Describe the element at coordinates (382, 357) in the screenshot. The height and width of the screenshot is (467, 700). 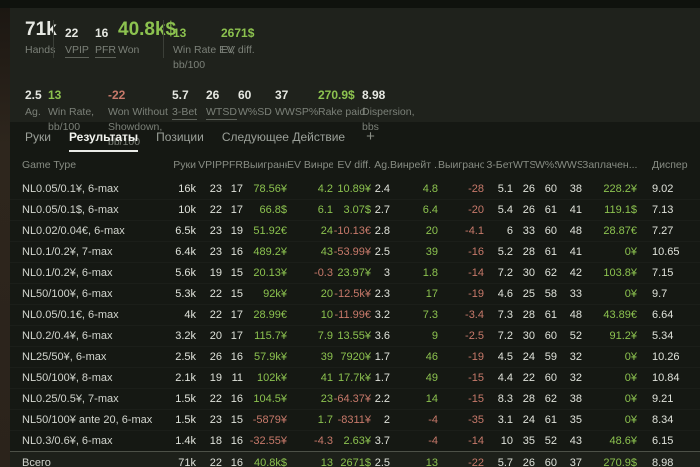
I see `cell-ag: 1.7` at that location.